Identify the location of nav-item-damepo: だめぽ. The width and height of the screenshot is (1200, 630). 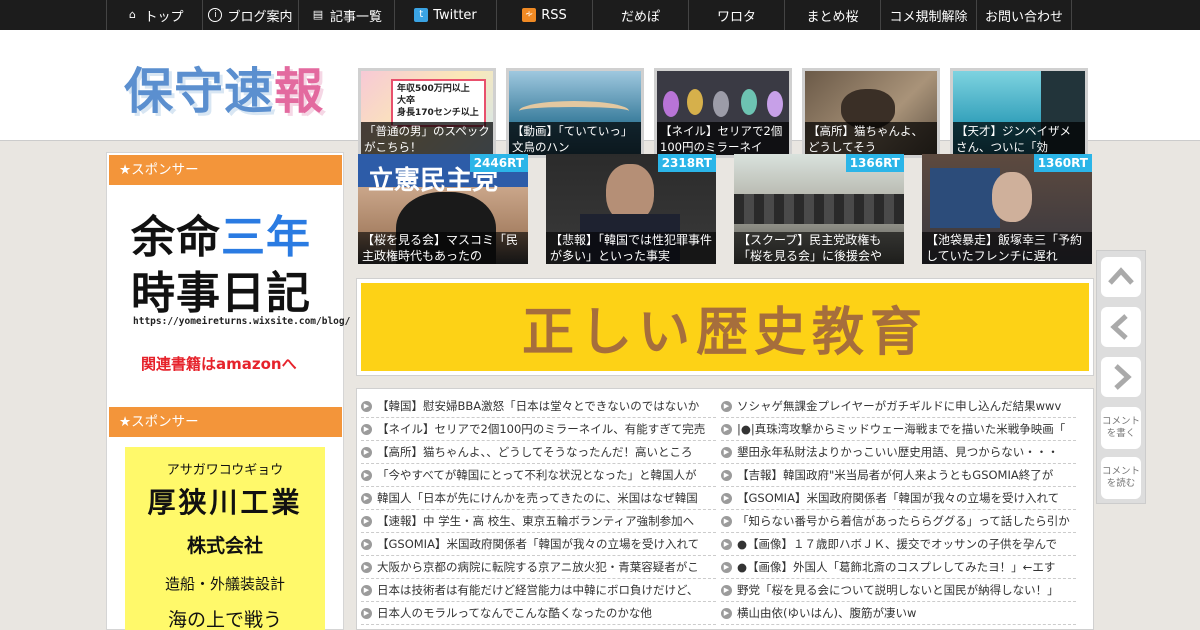
(640, 15).